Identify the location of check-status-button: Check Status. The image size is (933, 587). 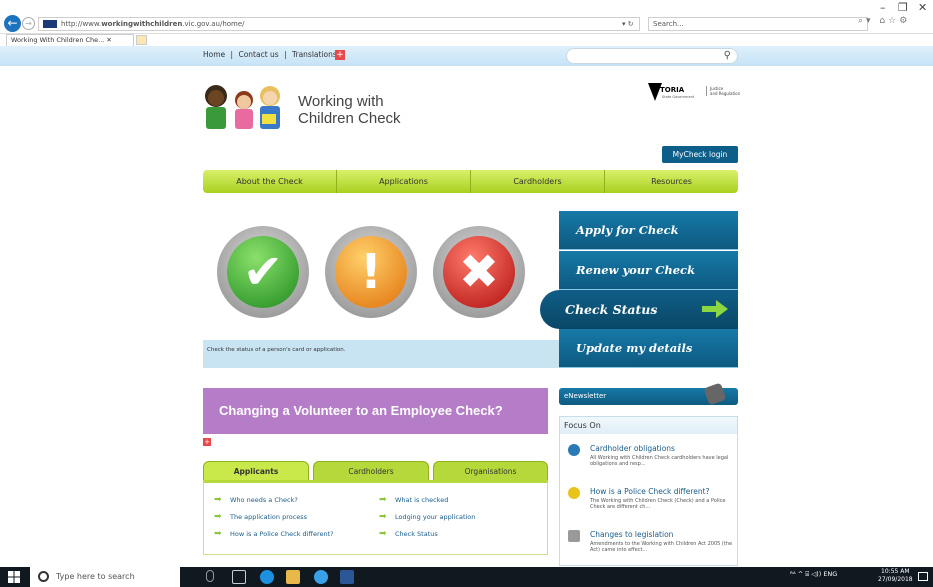
(639, 309).